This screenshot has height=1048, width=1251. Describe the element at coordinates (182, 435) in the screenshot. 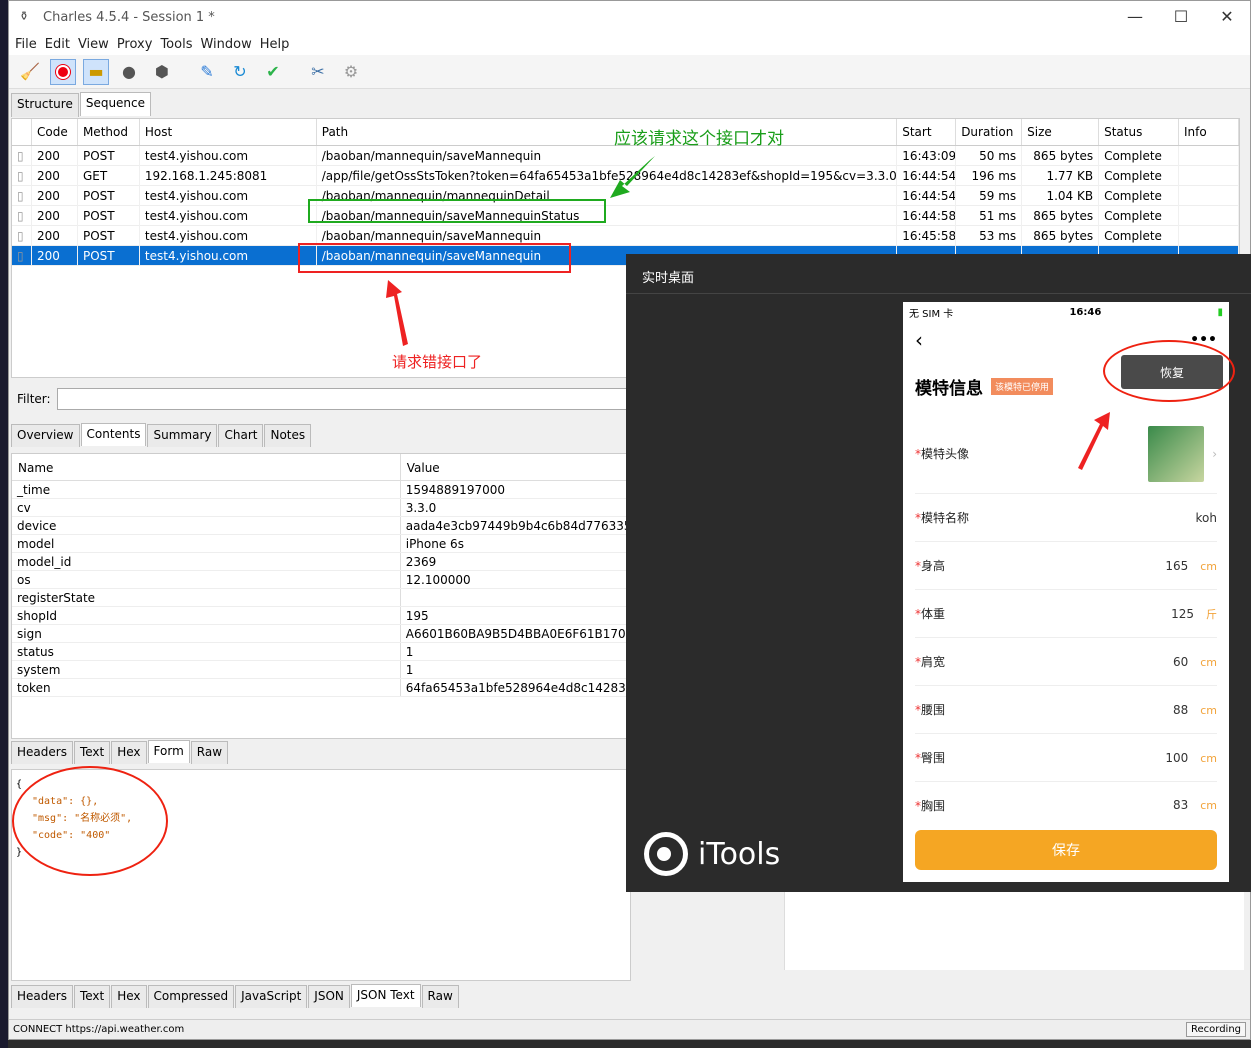

I see `tab-summary: Summary` at that location.